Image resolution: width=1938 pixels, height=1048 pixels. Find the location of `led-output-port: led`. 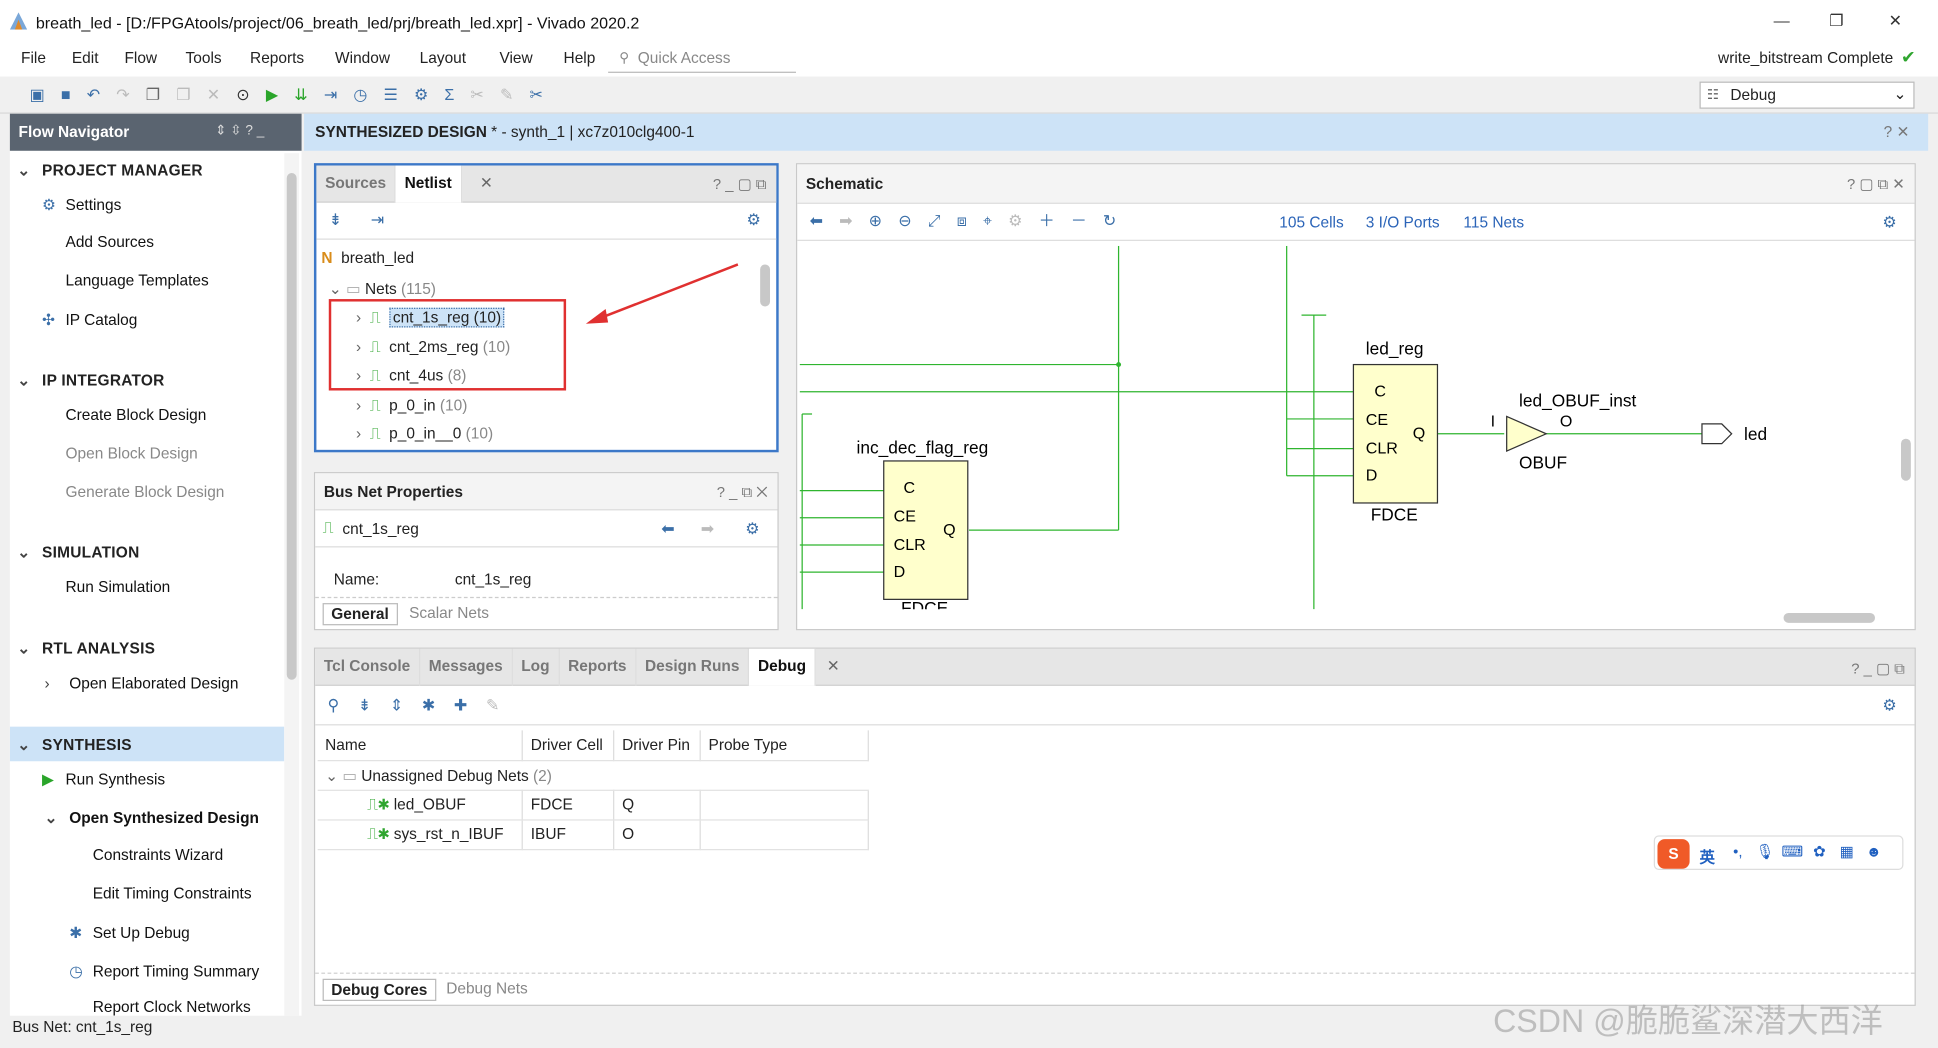

led-output-port: led is located at coordinates (1734, 434).